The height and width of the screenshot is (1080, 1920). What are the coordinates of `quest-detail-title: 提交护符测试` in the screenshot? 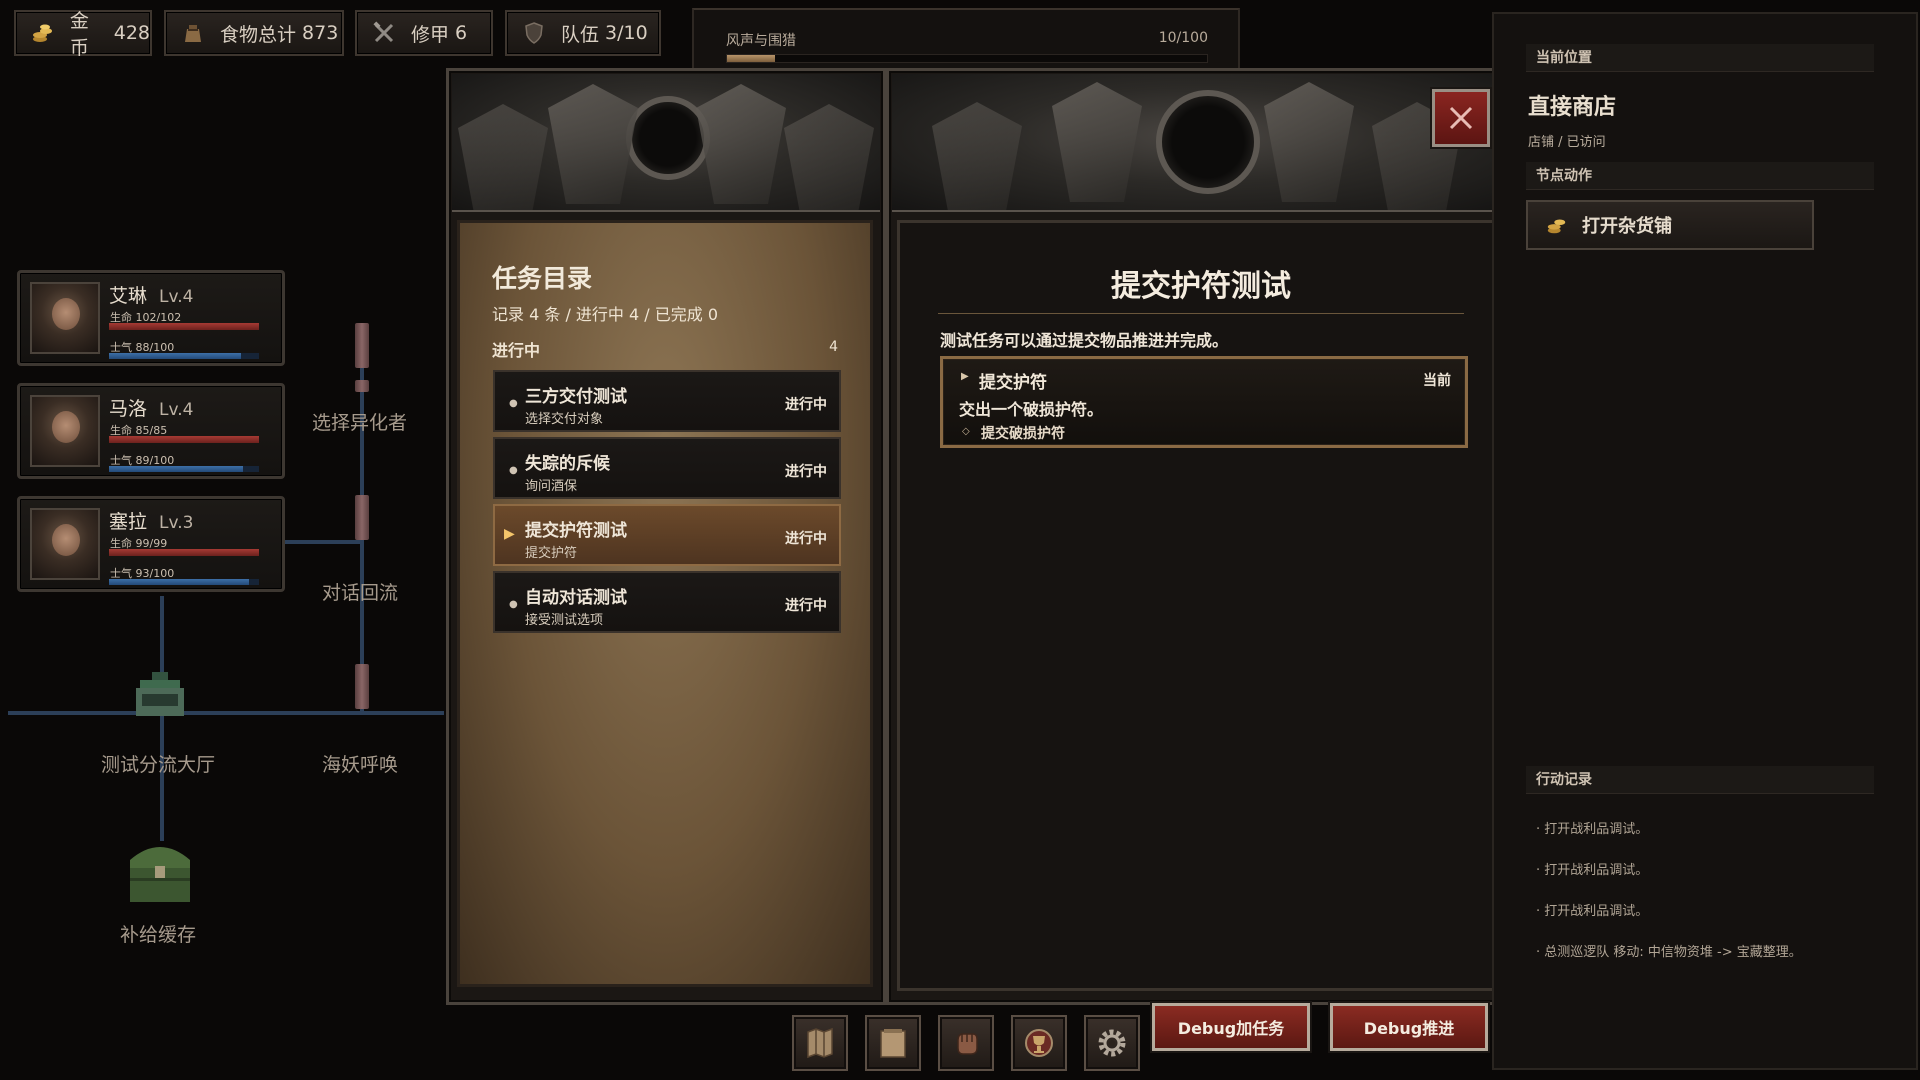 It's located at (1201, 286).